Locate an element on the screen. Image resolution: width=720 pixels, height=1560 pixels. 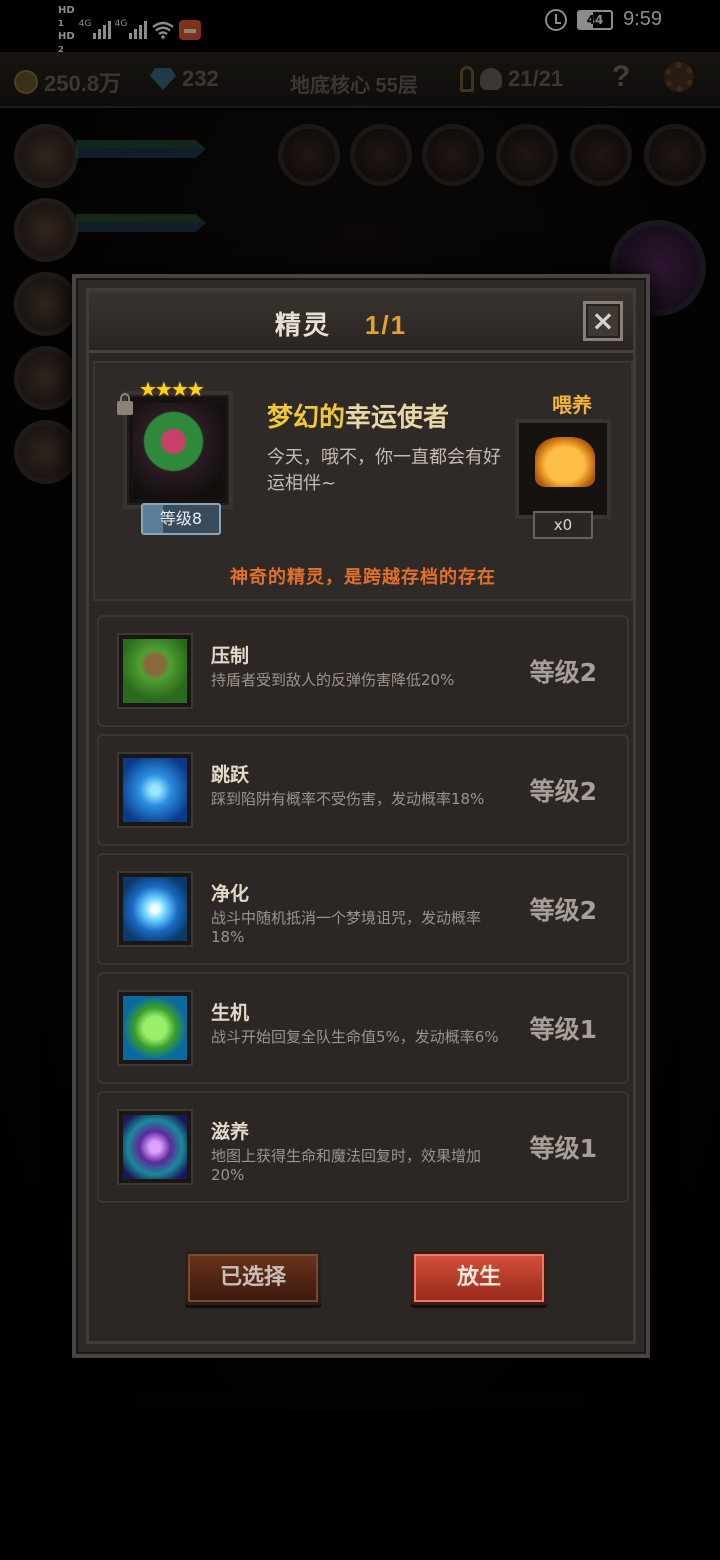
skill-description: 持盾者受到敌人的反弹伤害降低20% is located at coordinates (333, 680).